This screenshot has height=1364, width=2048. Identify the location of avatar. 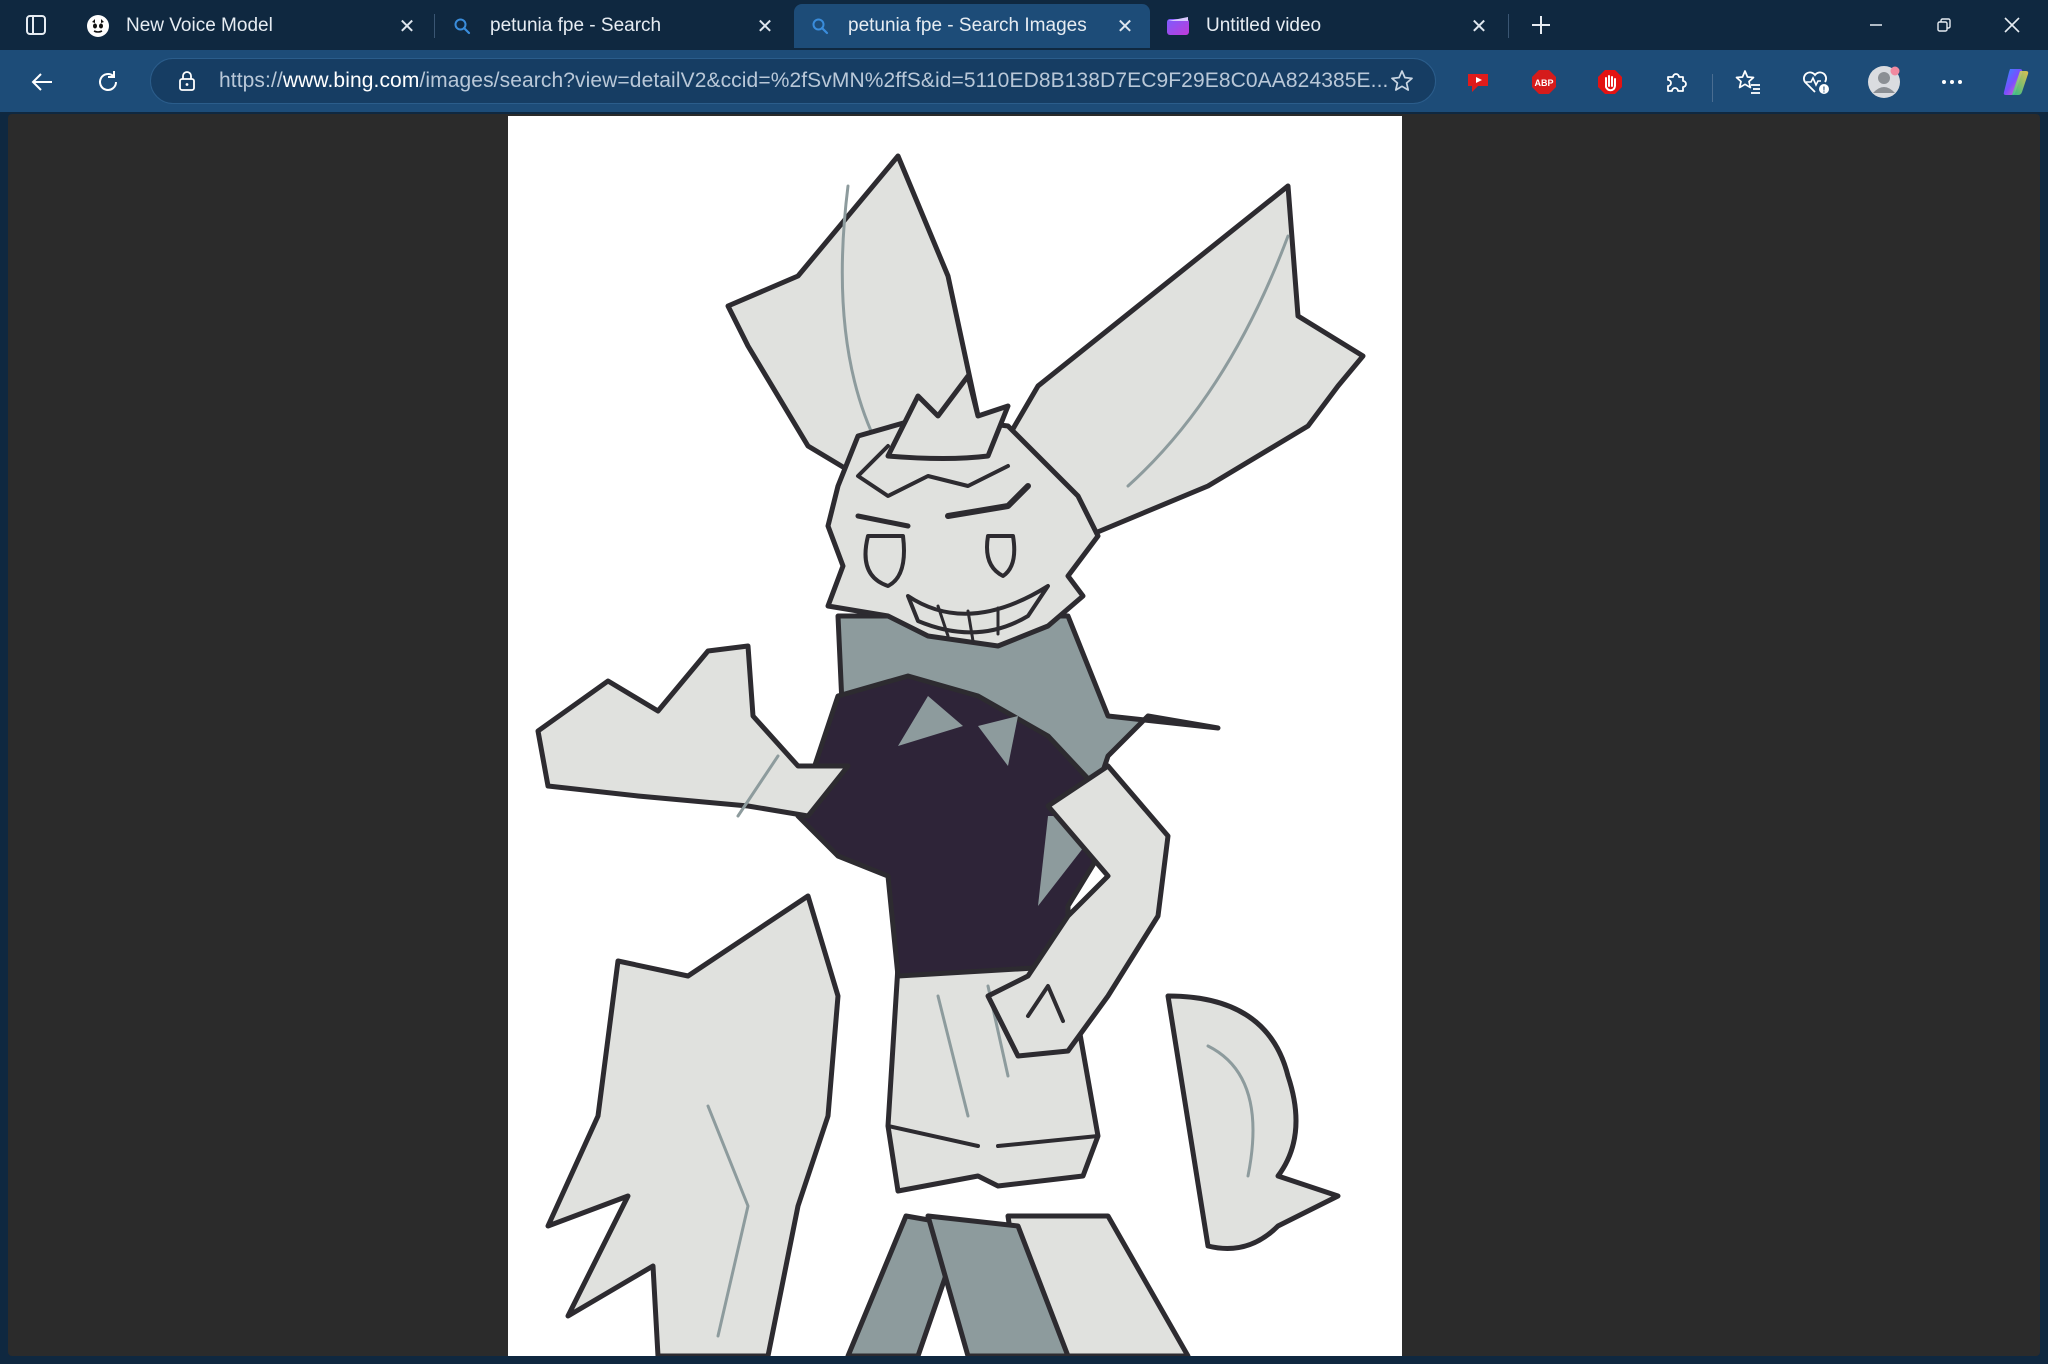
(1884, 82).